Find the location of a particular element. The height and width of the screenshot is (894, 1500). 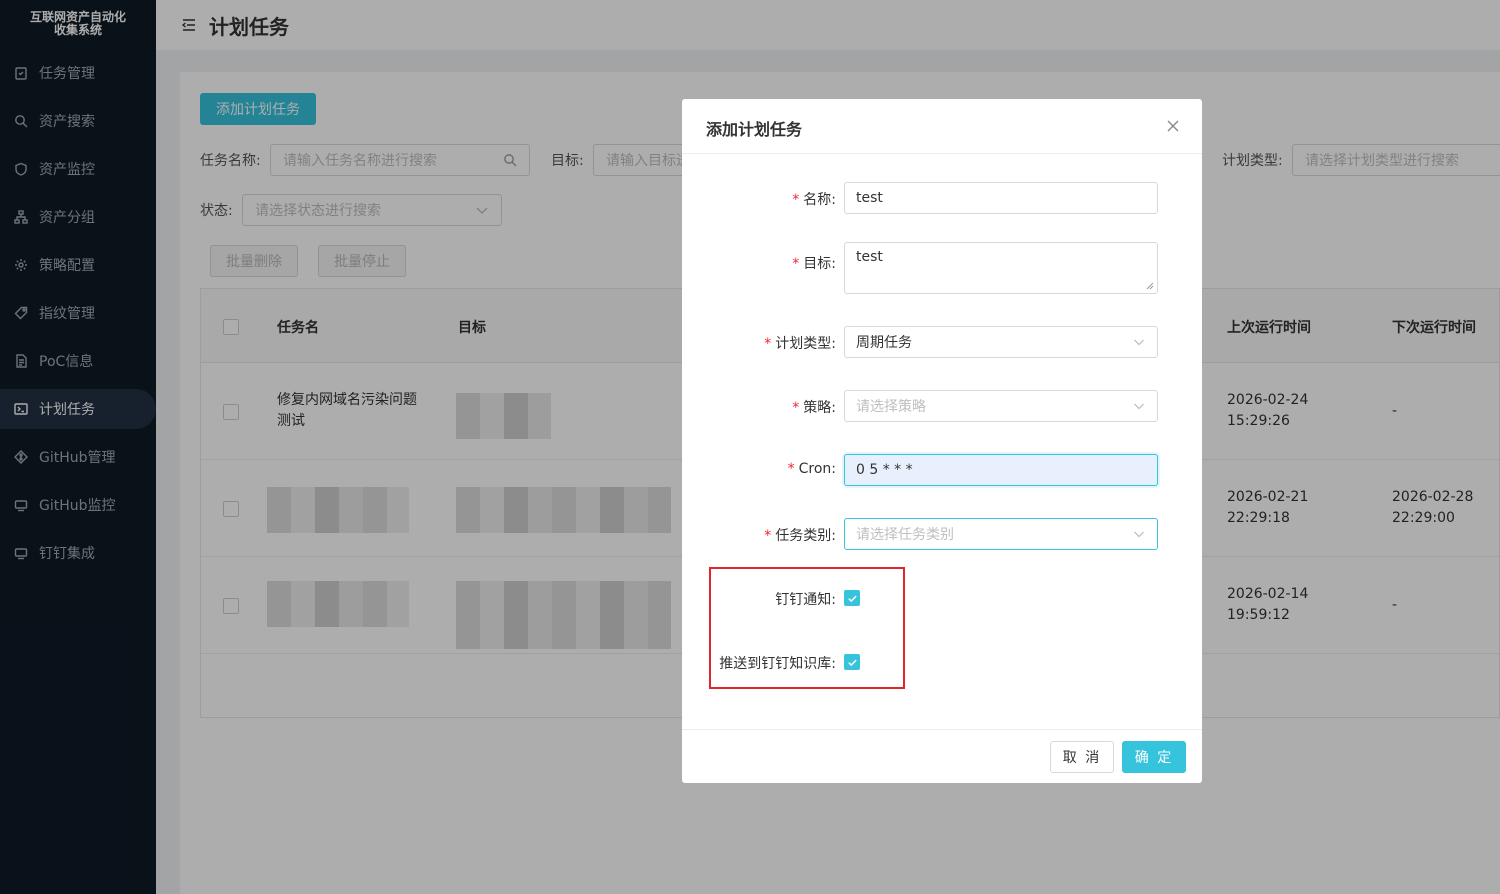

modal-header-divider is located at coordinates (942, 153).